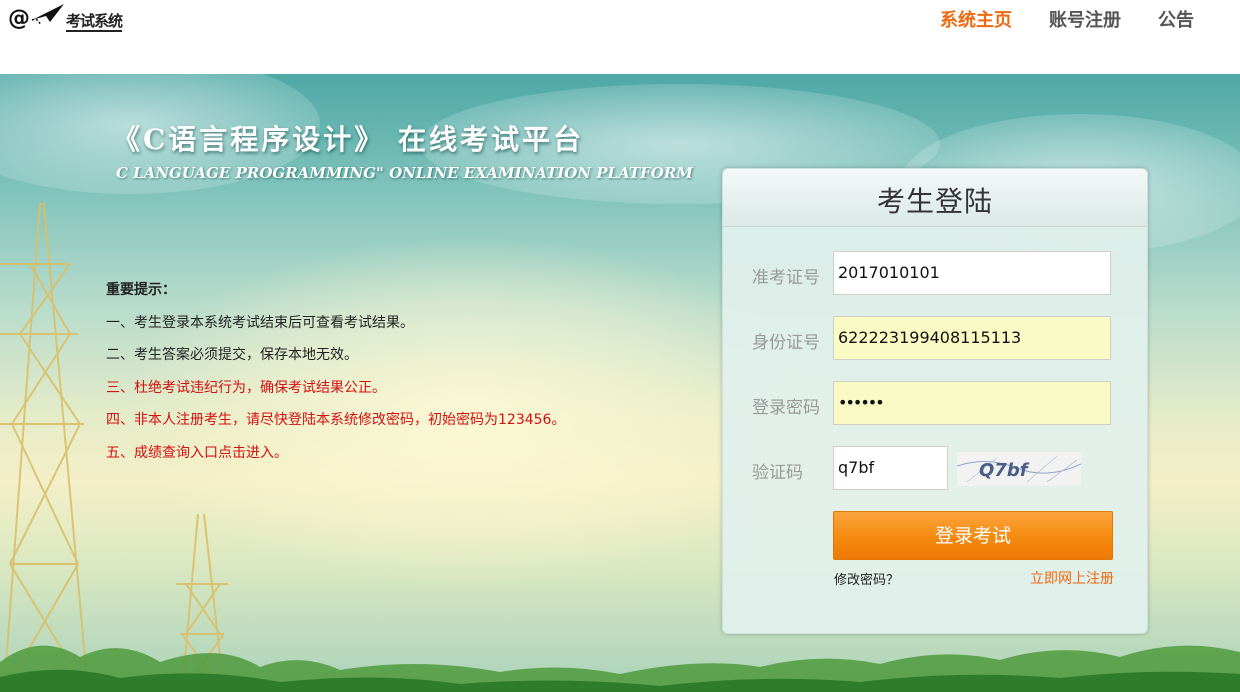  I want to click on captcha-row: 验证码 q7bf Q7bf, so click(935, 469).